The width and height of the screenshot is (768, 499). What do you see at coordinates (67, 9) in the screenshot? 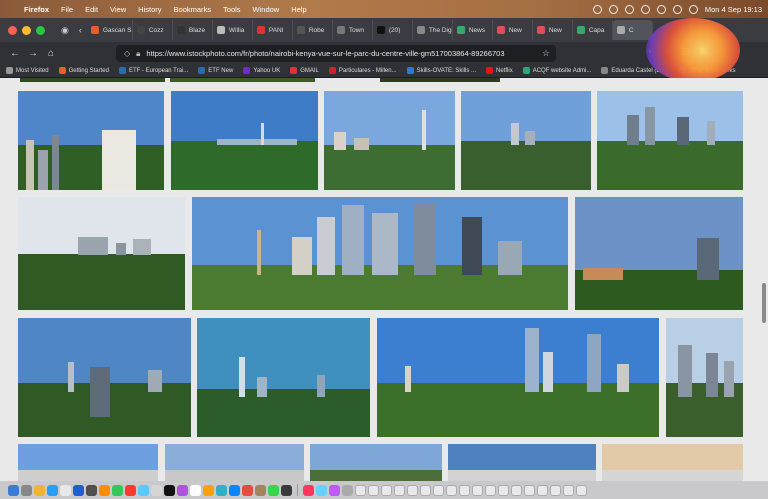
I see `menu-file: File` at bounding box center [67, 9].